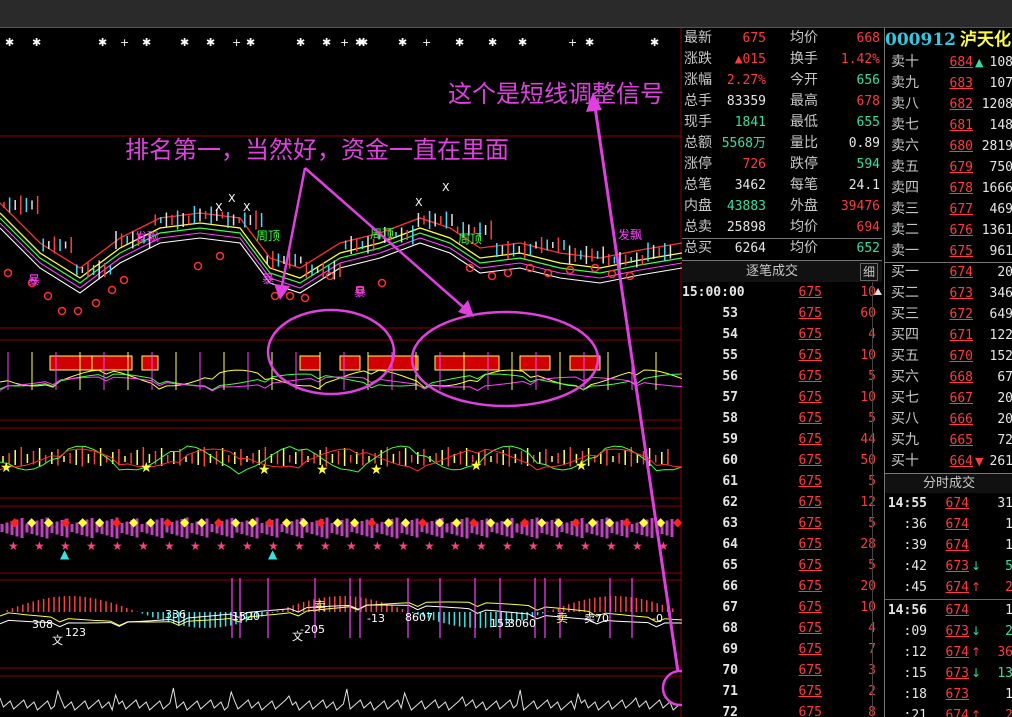 This screenshot has height=717, width=1012. What do you see at coordinates (419, 617) in the screenshot?
I see `value-label: 8607` at bounding box center [419, 617].